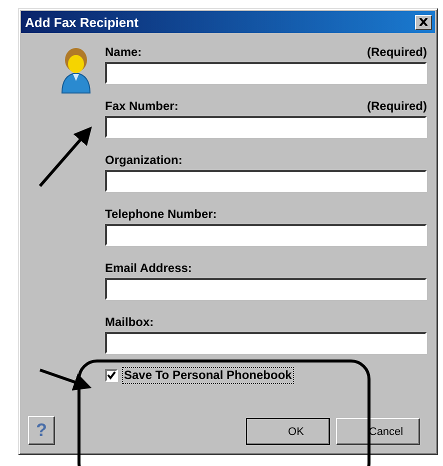  Describe the element at coordinates (76, 70) in the screenshot. I see `person-icon` at that location.